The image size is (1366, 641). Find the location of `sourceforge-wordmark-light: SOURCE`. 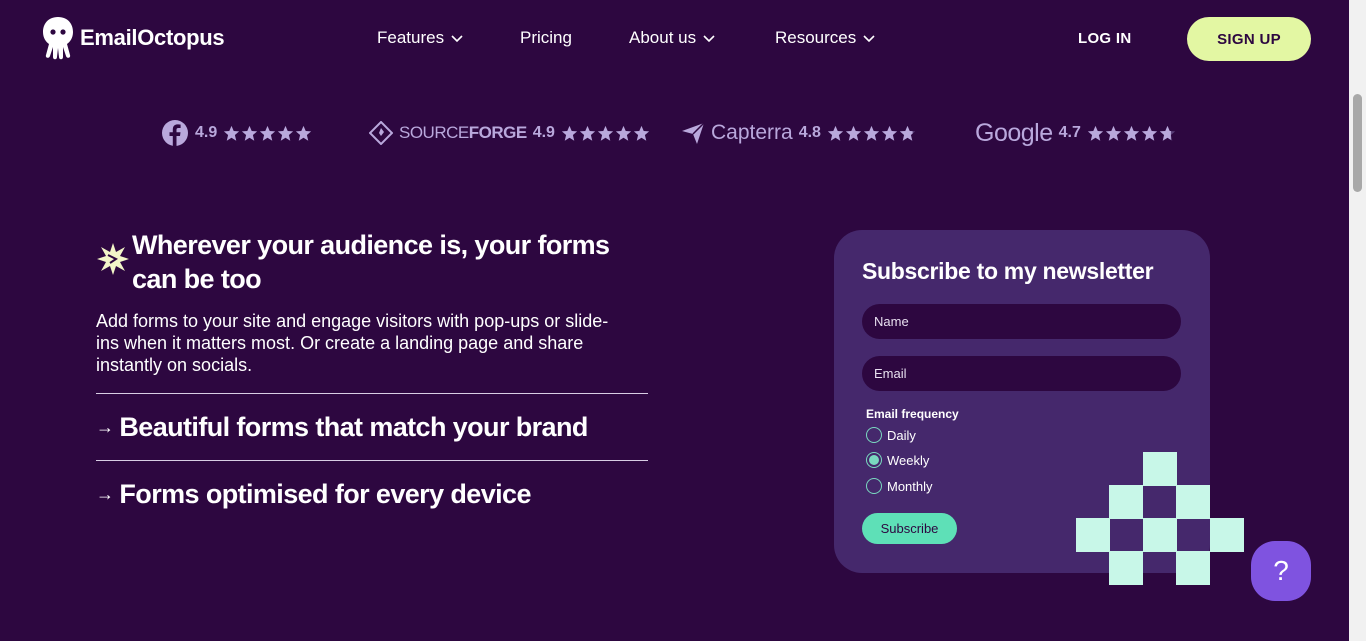

sourceforge-wordmark-light: SOURCE is located at coordinates (434, 132).